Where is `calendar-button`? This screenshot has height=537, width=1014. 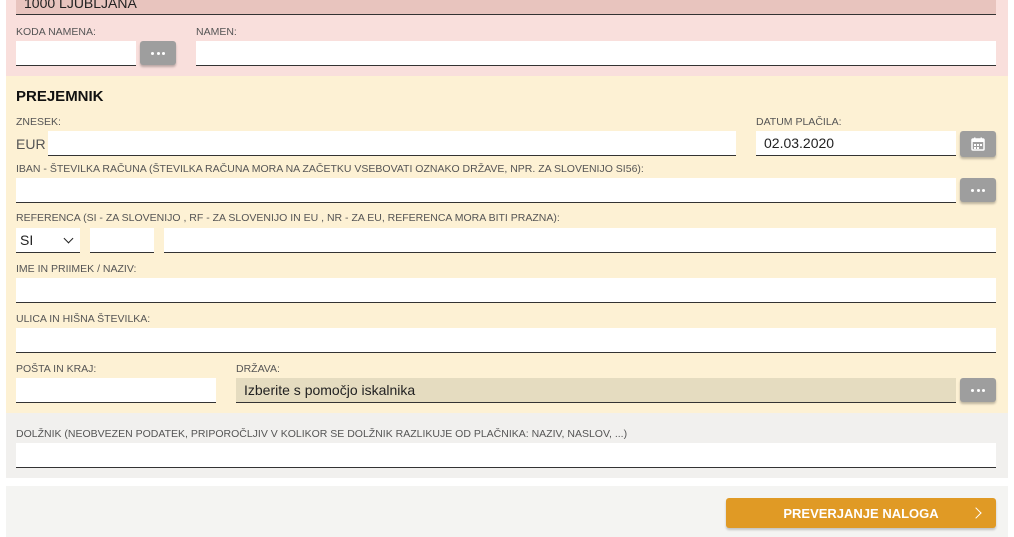
calendar-button is located at coordinates (978, 144).